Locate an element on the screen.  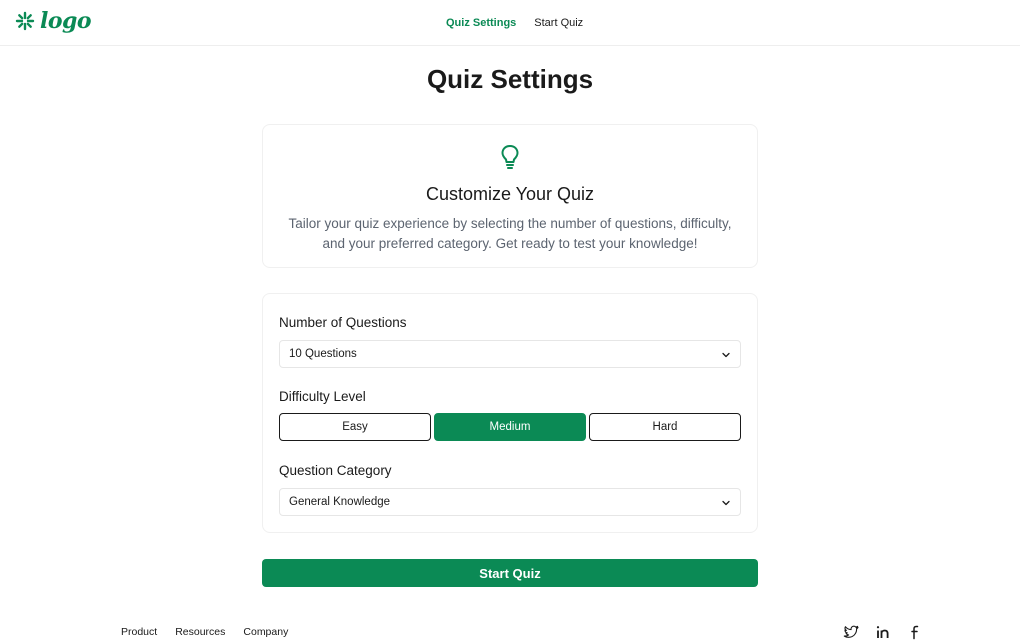
logo-asterisk-icon is located at coordinates (25, 21).